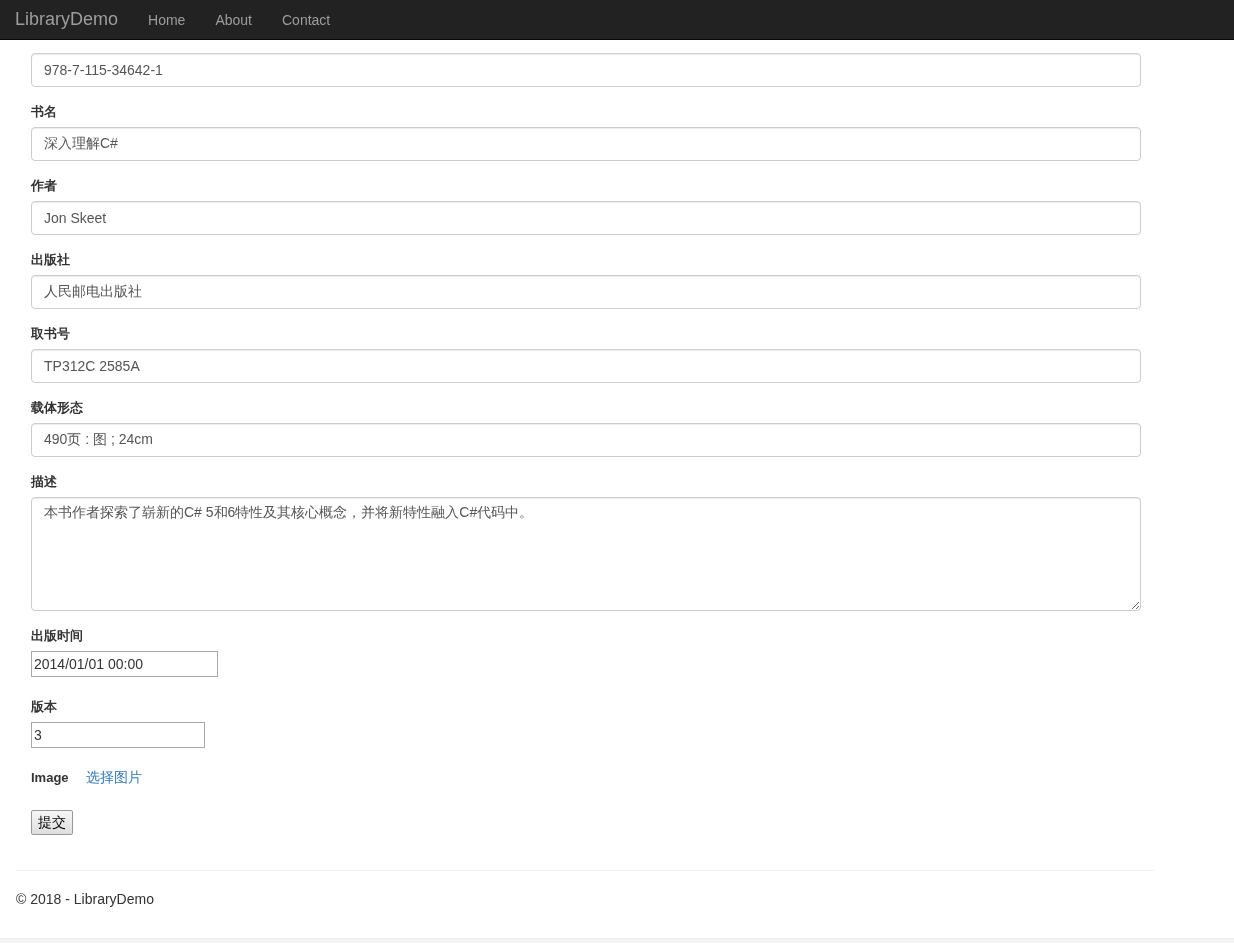 The image size is (1234, 943). What do you see at coordinates (50, 778) in the screenshot?
I see `field-label: Image` at bounding box center [50, 778].